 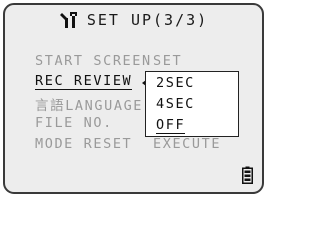 I want to click on menu-item-rec-review: REC REVIEW, so click(x=84, y=81).